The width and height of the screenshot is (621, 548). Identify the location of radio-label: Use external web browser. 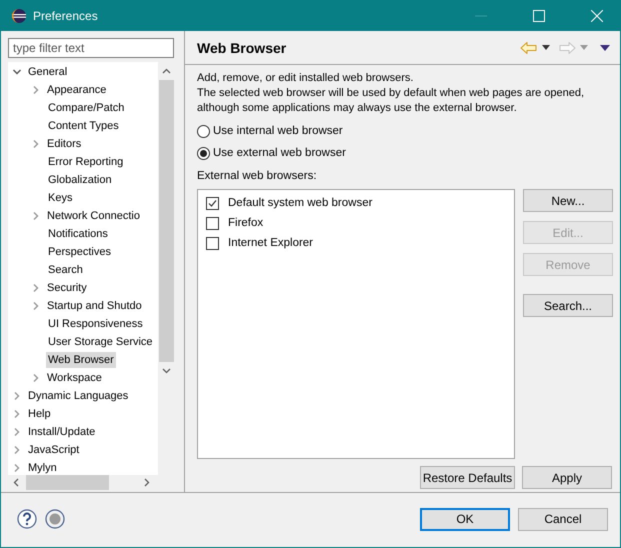
(279, 153).